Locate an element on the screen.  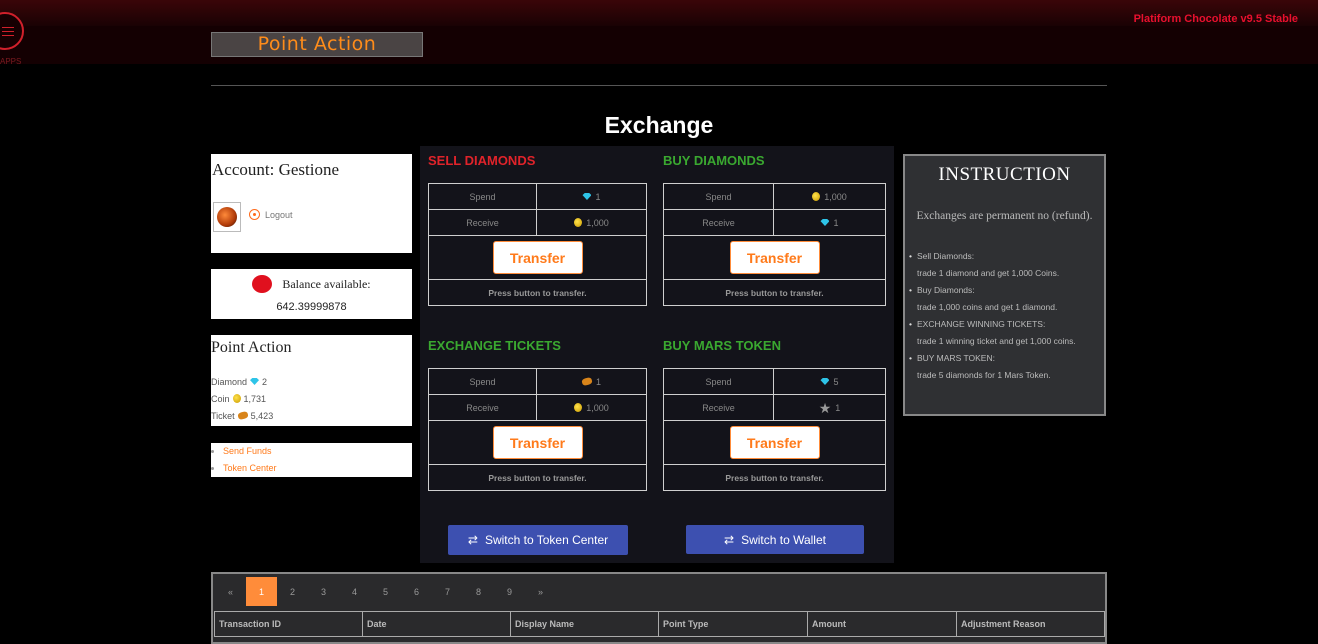
point-action-title: Point Action is located at coordinates (251, 347).